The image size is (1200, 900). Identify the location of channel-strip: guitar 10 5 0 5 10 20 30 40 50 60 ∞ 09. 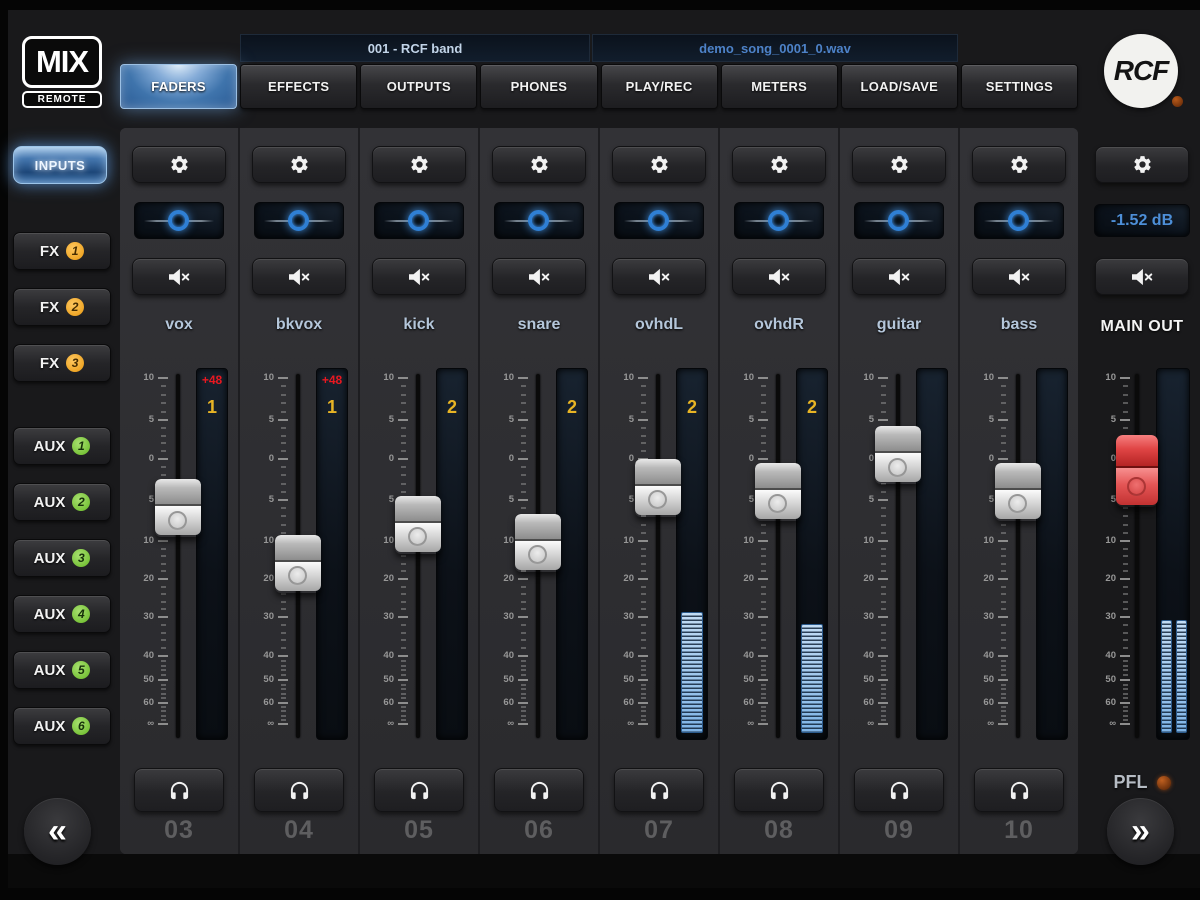
(900, 491).